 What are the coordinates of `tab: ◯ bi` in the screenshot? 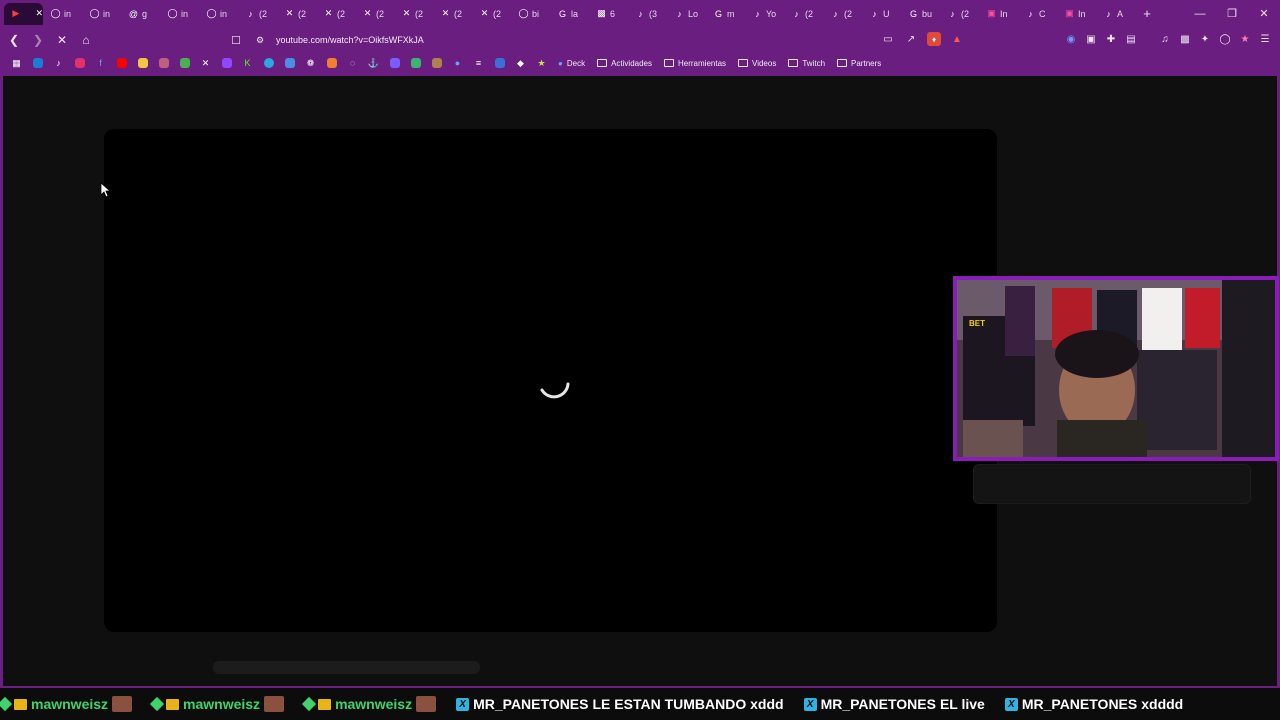 It's located at (530, 14).